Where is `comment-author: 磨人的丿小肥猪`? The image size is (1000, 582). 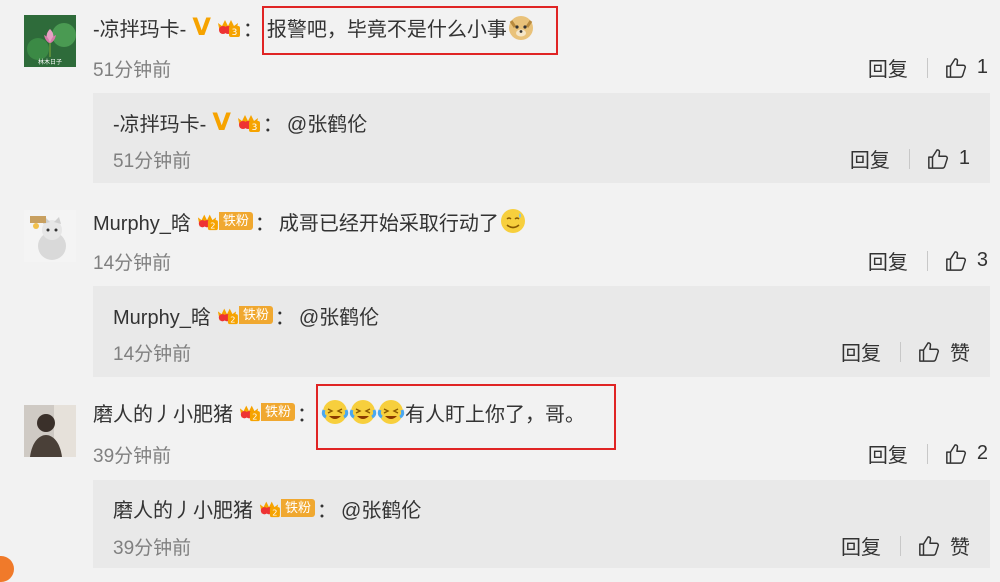
comment-author: 磨人的丿小肥猪 is located at coordinates (163, 412).